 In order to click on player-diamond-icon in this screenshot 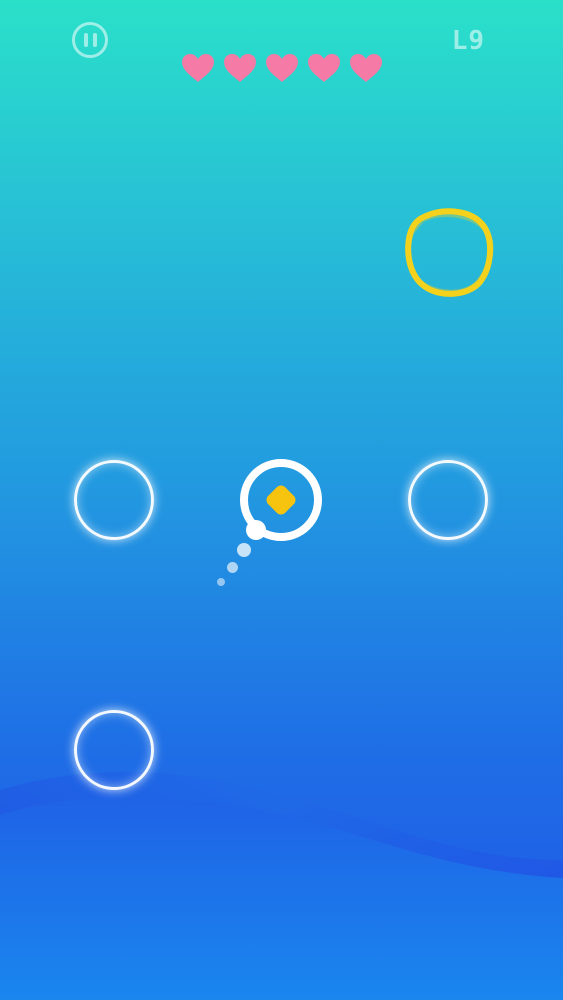, I will do `click(281, 500)`.